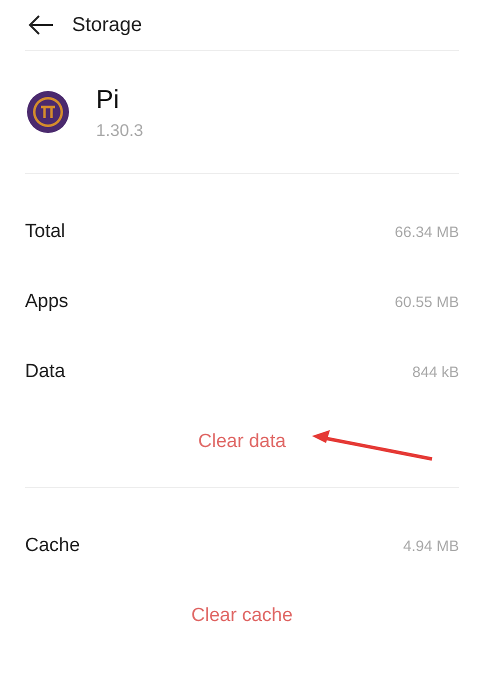  I want to click on row-label: Apps, so click(46, 302).